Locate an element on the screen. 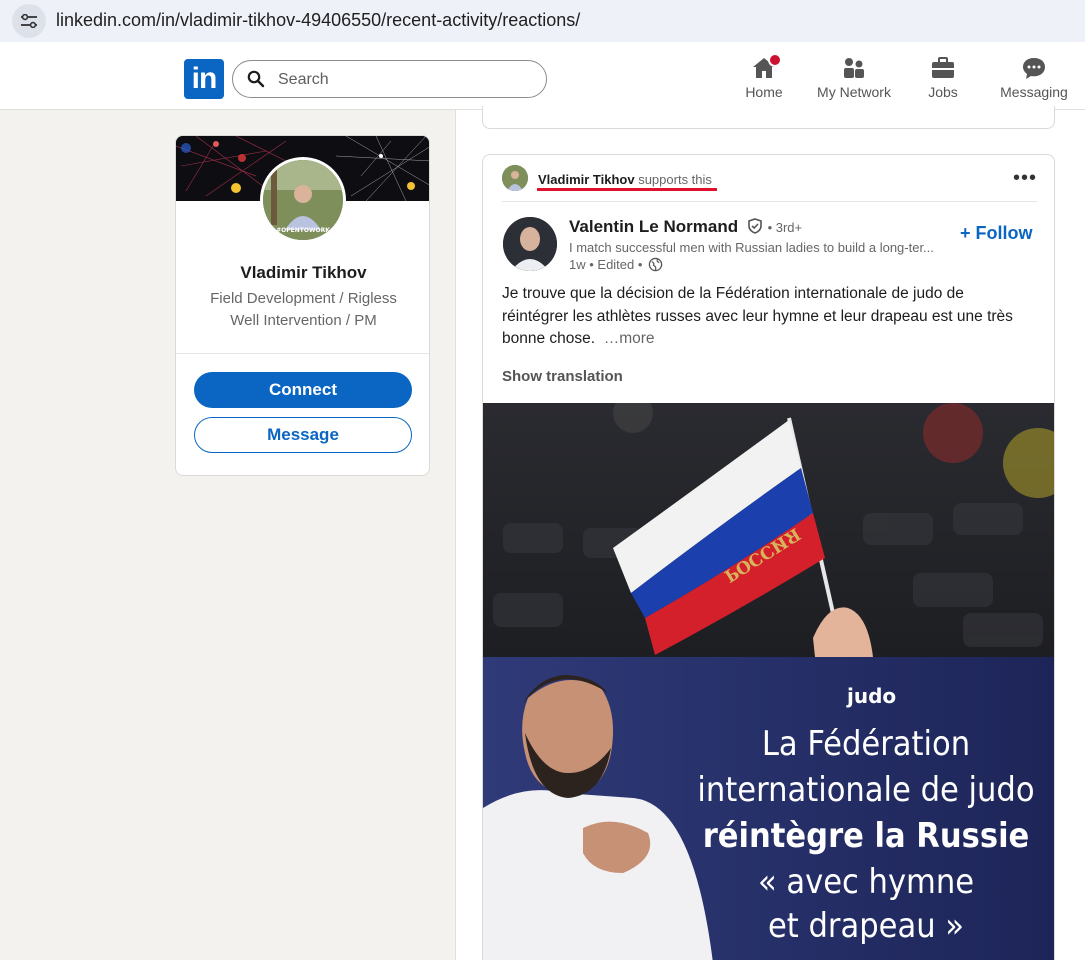 This screenshot has height=960, width=1085. nav-messaging-label: Messaging is located at coordinates (1034, 92).